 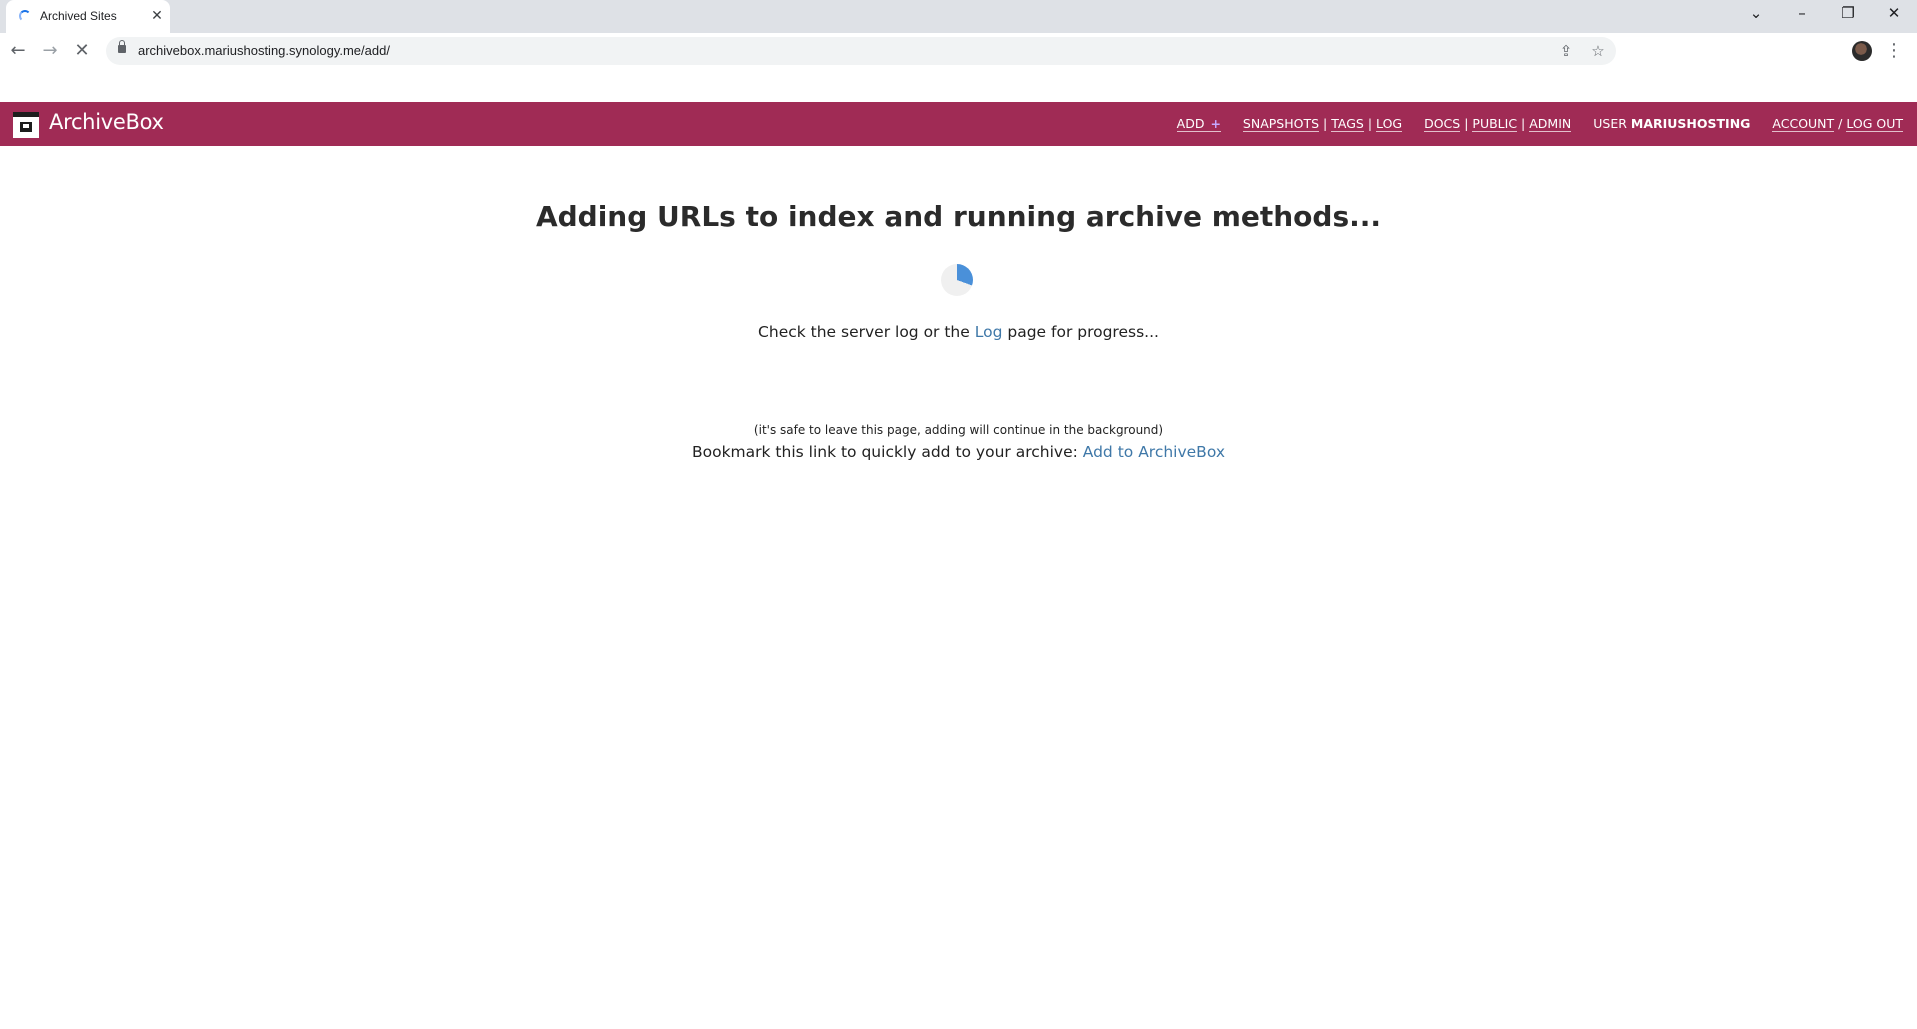 What do you see at coordinates (1442, 124) in the screenshot?
I see `nav-docs-link: DOCS` at bounding box center [1442, 124].